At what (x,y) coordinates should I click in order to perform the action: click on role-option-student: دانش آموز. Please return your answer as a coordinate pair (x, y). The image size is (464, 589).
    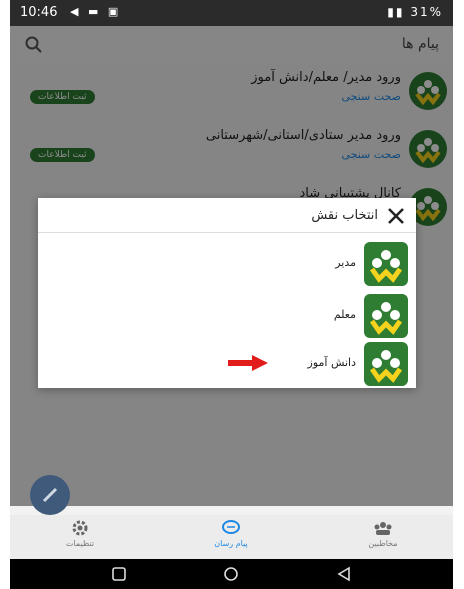
    Looking at the image, I should click on (227, 363).